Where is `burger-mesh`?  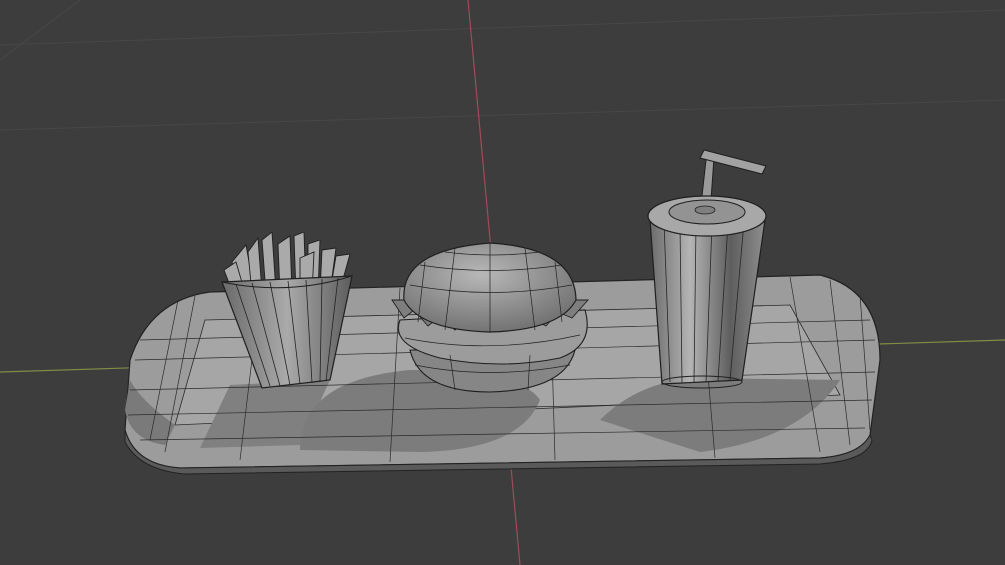 burger-mesh is located at coordinates (490, 317).